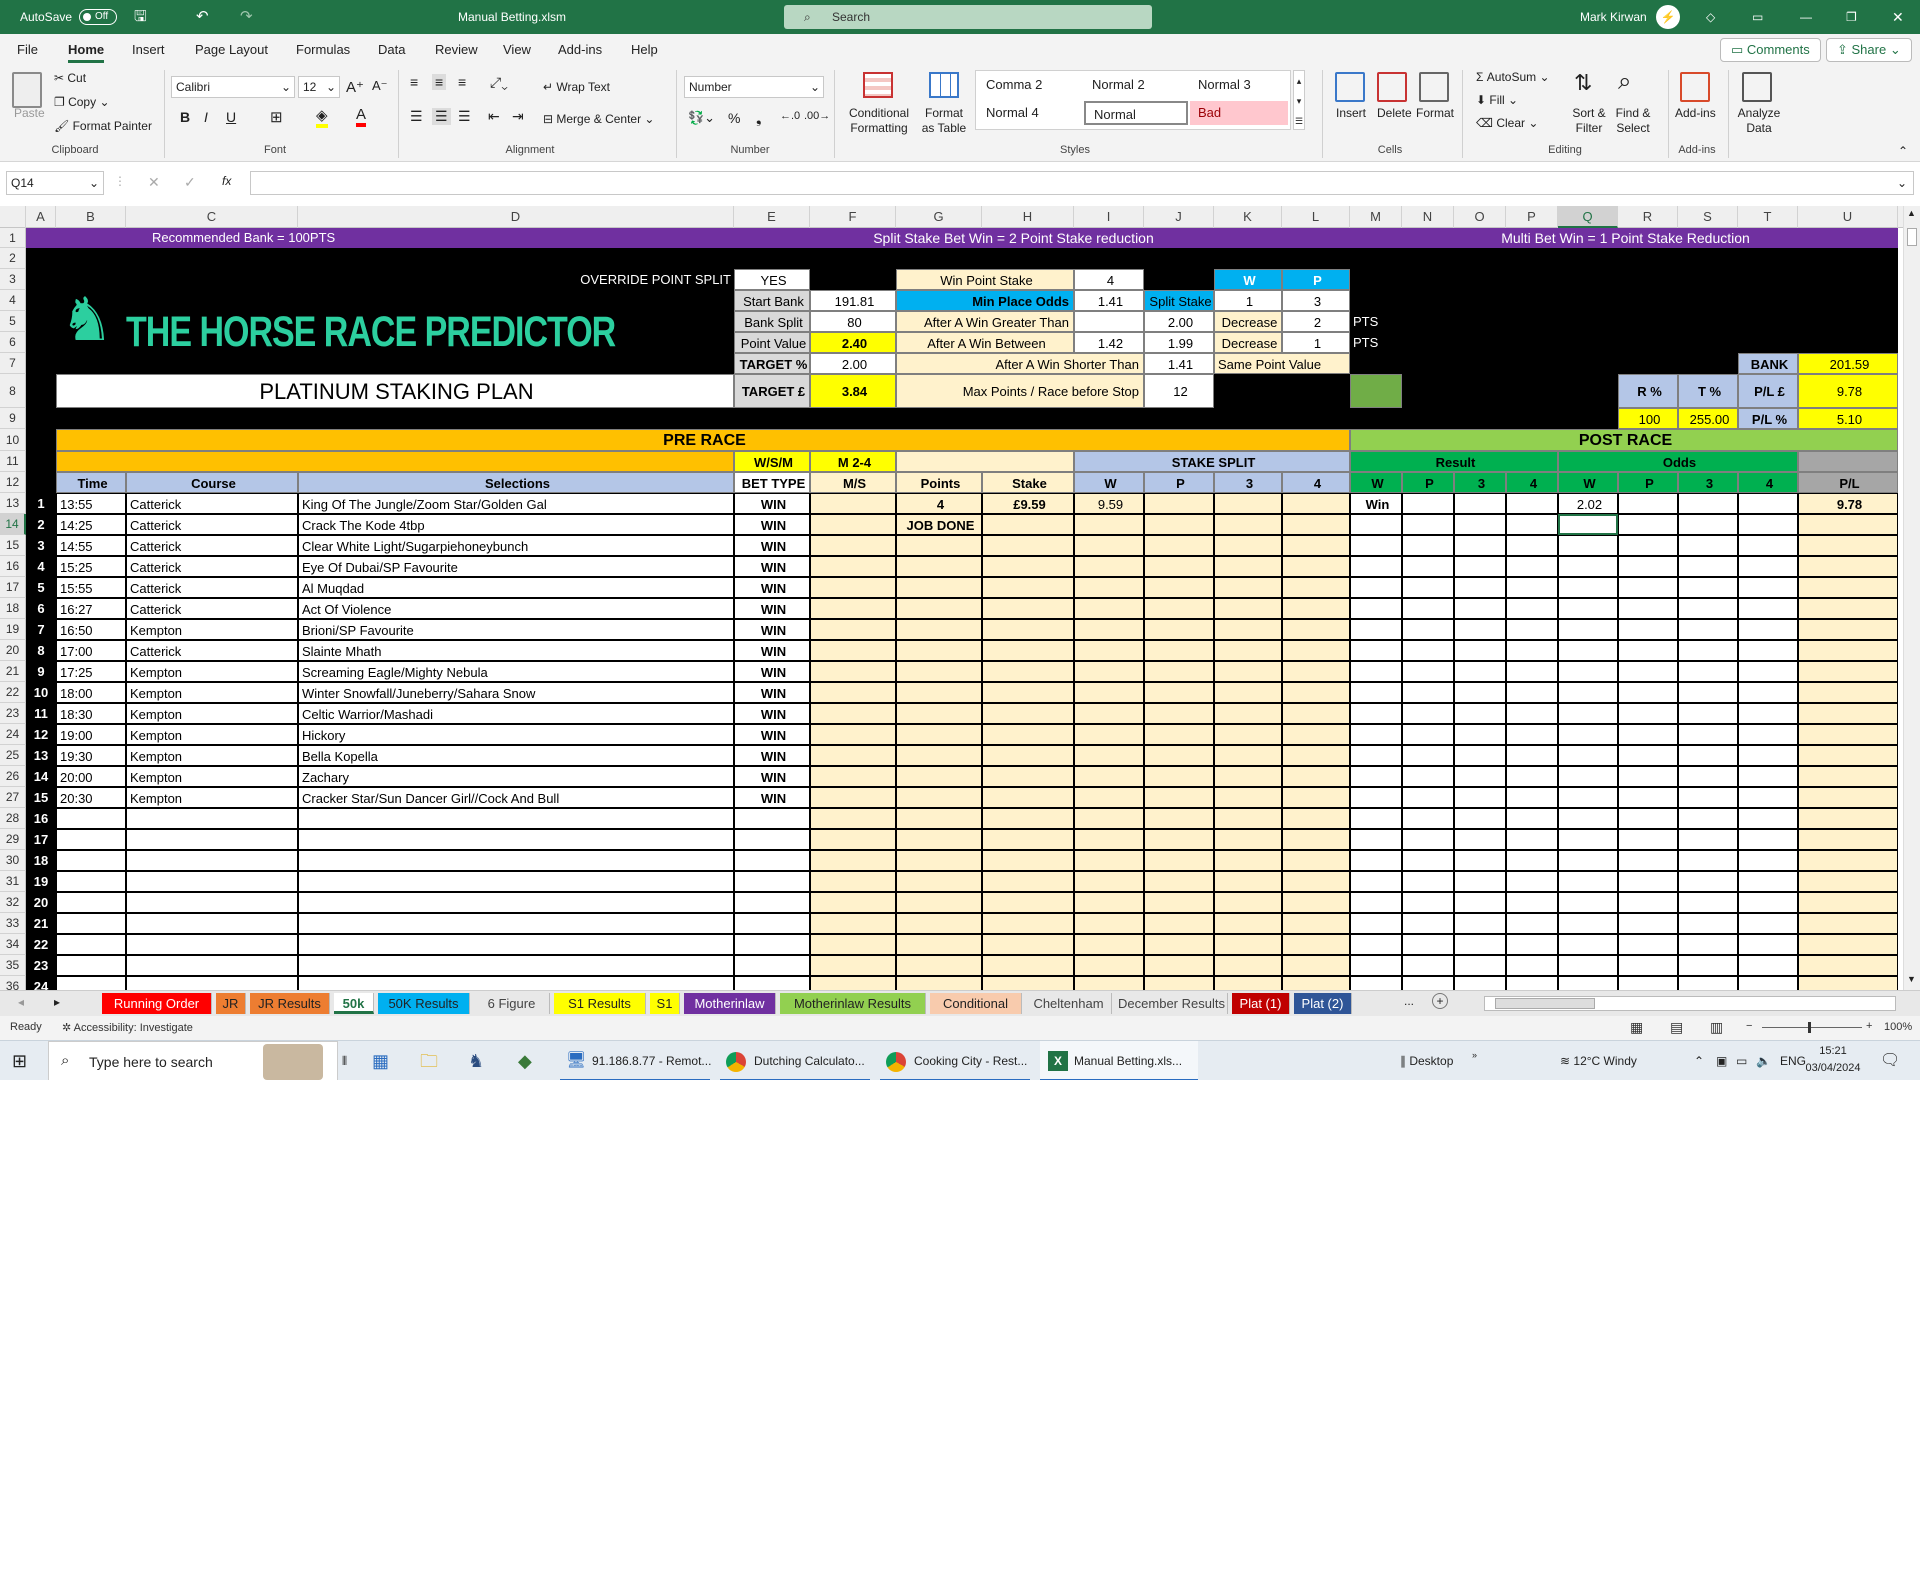  I want to click on column-title-points-g: Points, so click(939, 482).